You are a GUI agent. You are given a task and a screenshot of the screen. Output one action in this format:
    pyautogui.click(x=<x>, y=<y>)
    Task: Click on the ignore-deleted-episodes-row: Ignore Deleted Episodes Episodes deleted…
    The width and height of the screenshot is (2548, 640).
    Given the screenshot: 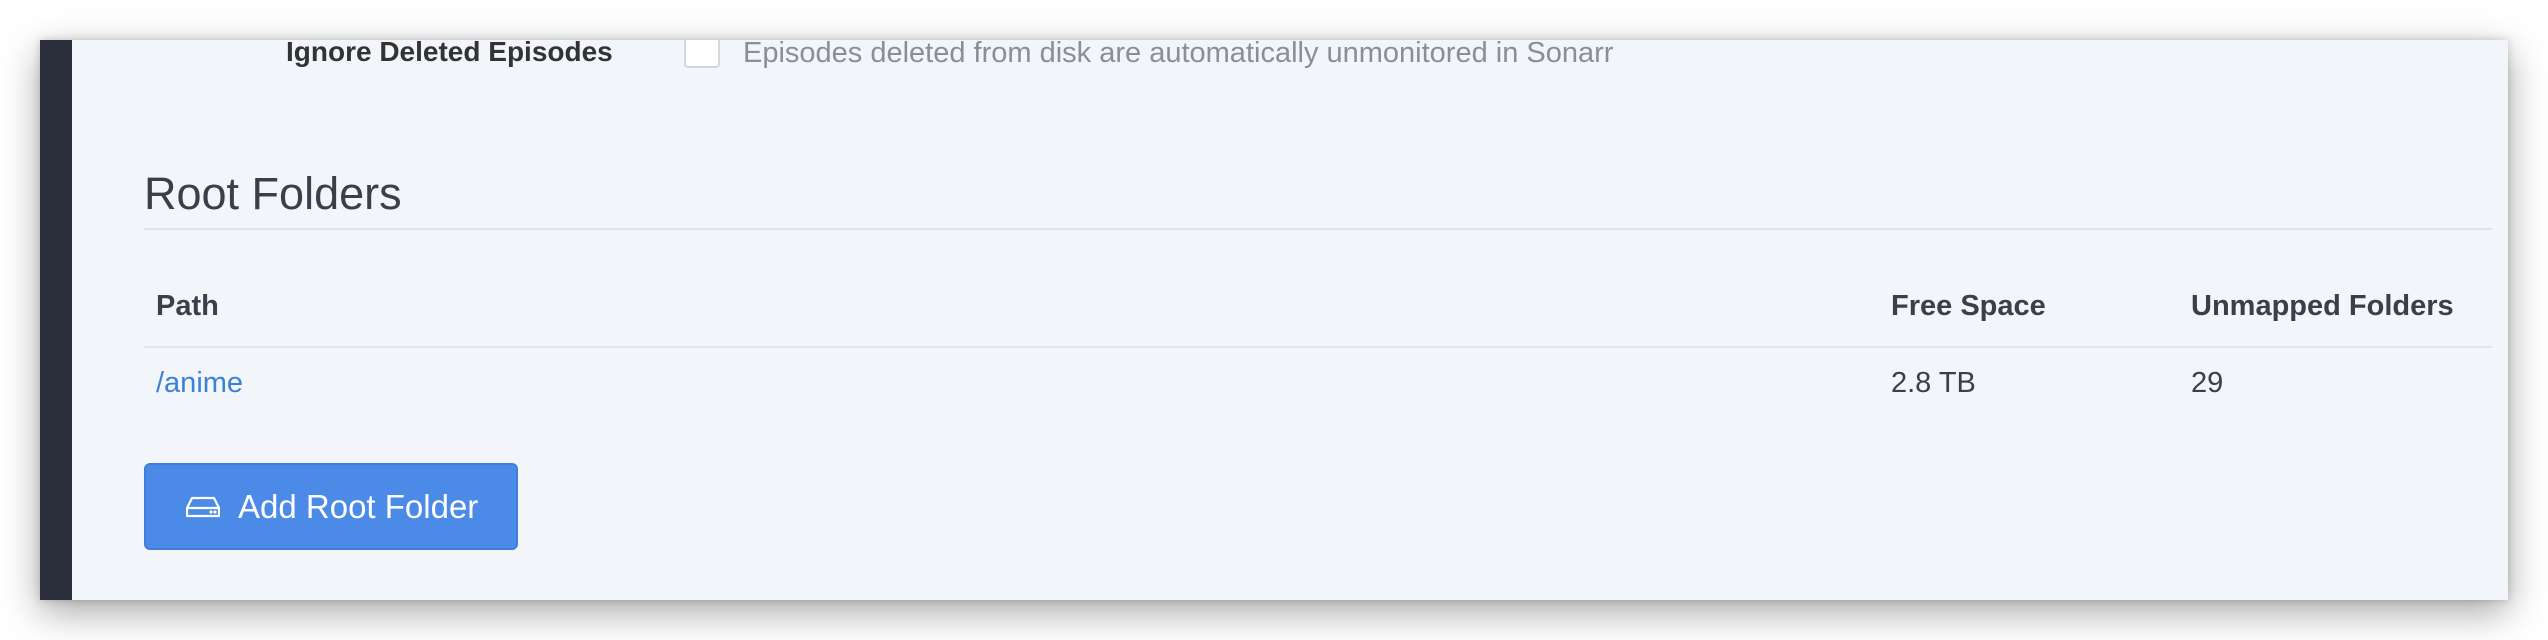 What is the action you would take?
    pyautogui.click(x=1290, y=60)
    